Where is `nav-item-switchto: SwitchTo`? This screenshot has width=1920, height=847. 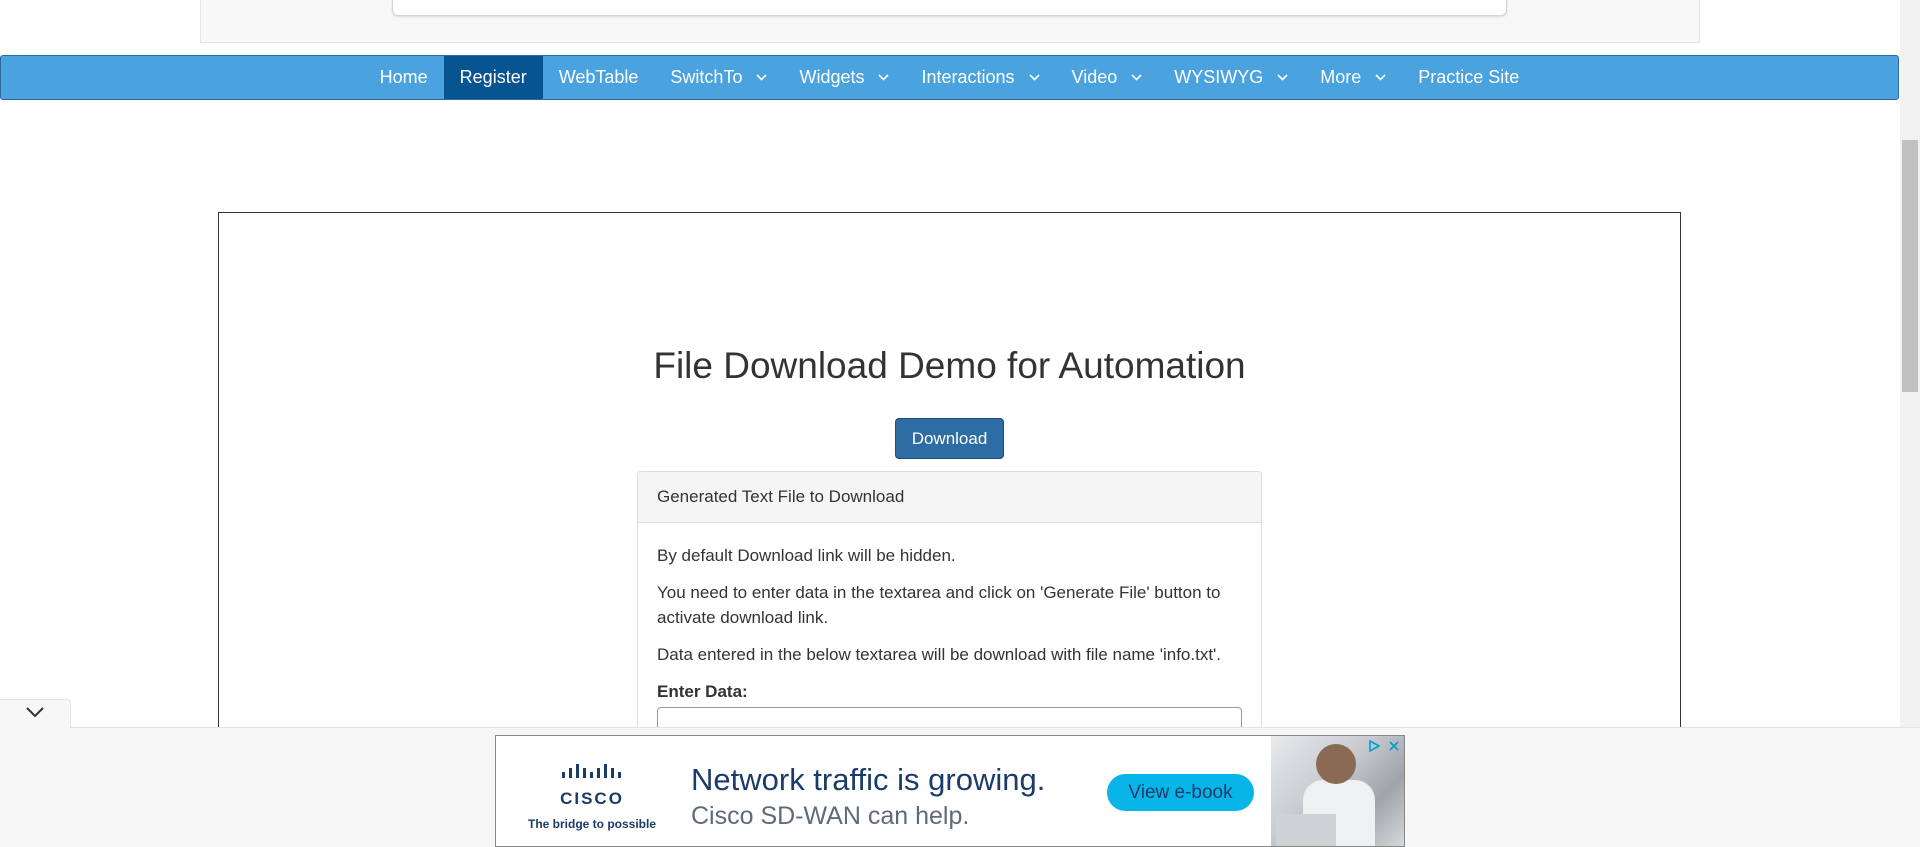 nav-item-switchto: SwitchTo is located at coordinates (718, 77).